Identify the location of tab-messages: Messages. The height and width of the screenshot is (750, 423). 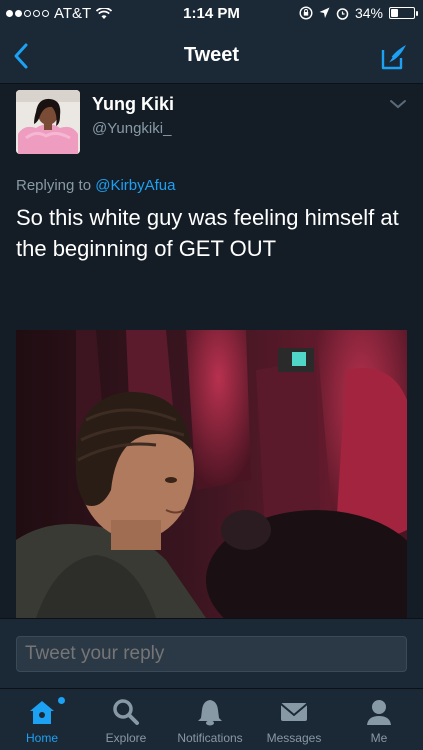
(294, 719).